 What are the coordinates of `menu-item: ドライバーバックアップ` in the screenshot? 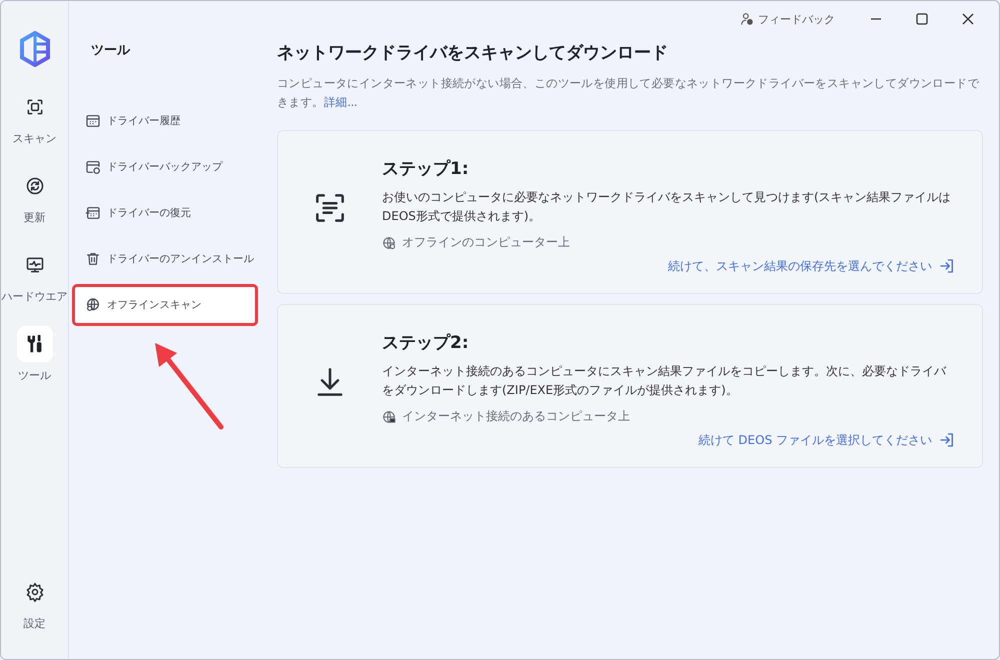 It's located at (165, 167).